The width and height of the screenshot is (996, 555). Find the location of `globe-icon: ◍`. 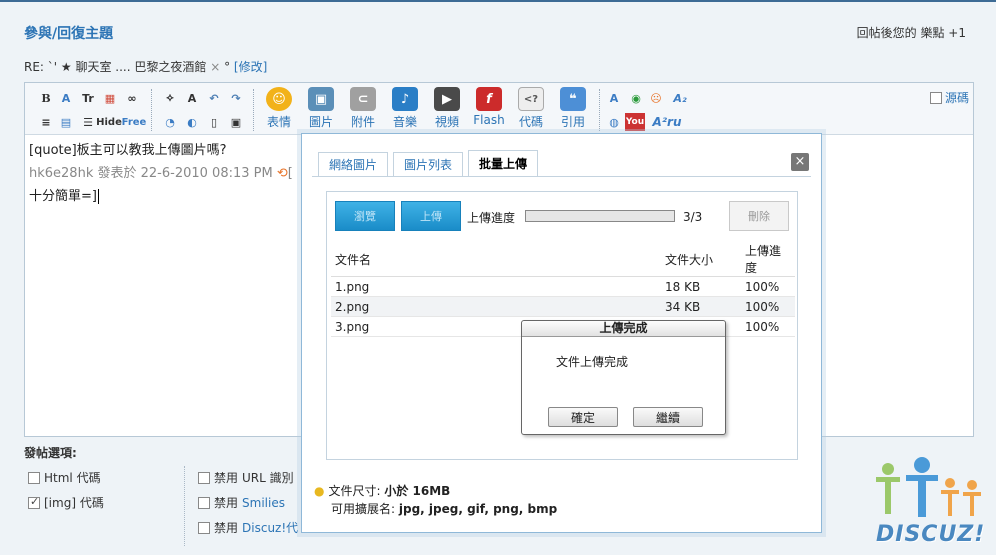

globe-icon: ◍ is located at coordinates (614, 122).